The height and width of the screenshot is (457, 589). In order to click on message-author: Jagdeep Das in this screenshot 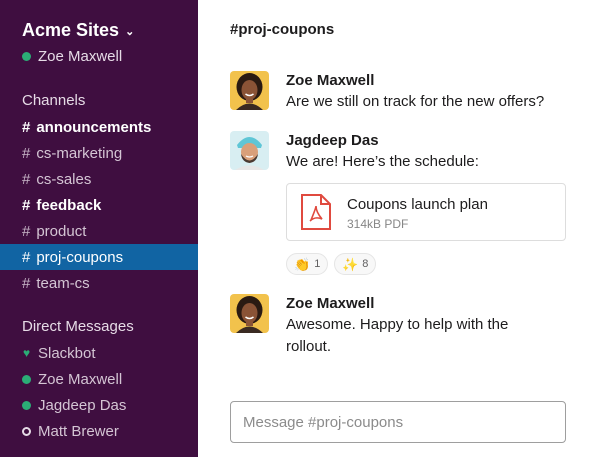, I will do `click(436, 141)`.